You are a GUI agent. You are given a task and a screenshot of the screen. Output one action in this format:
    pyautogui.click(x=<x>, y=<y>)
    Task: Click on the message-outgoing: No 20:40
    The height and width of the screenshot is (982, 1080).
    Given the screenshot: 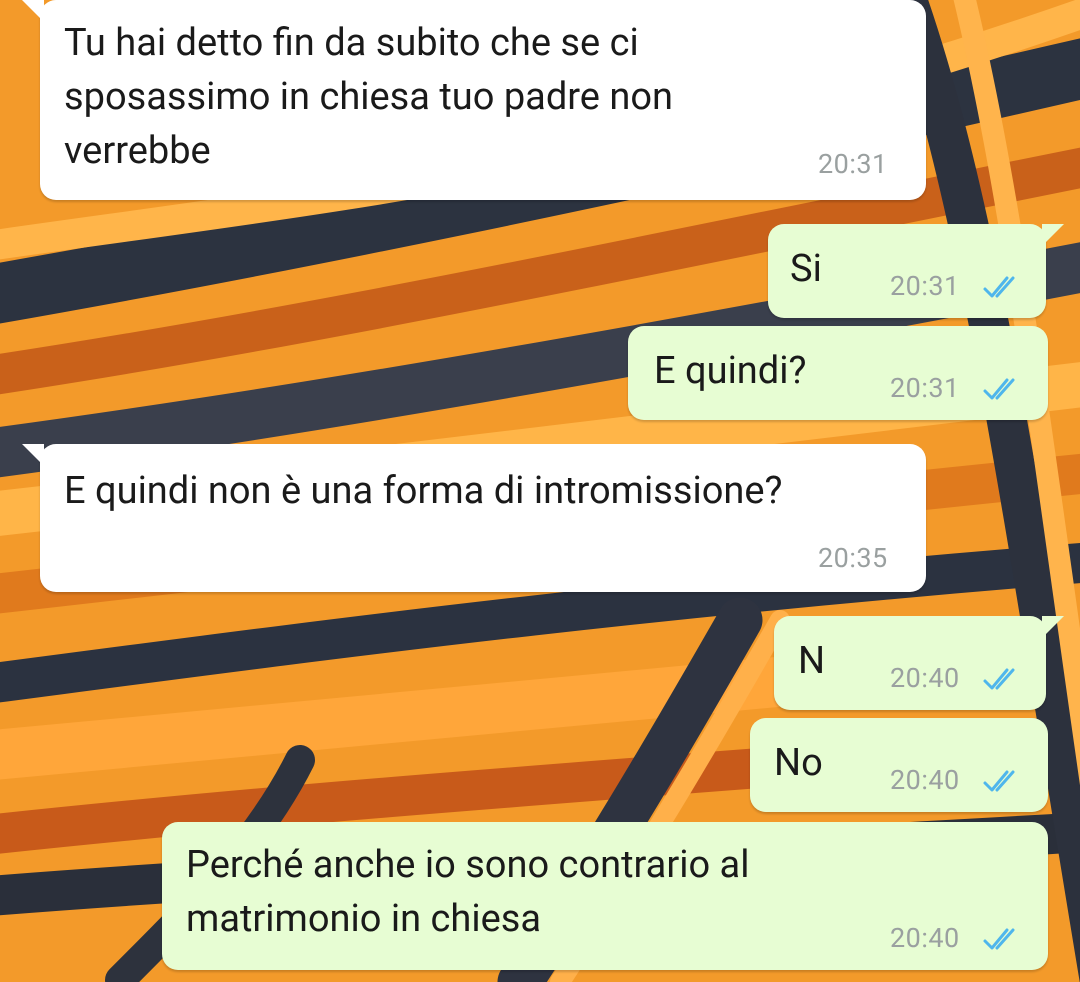 What is the action you would take?
    pyautogui.click(x=899, y=765)
    